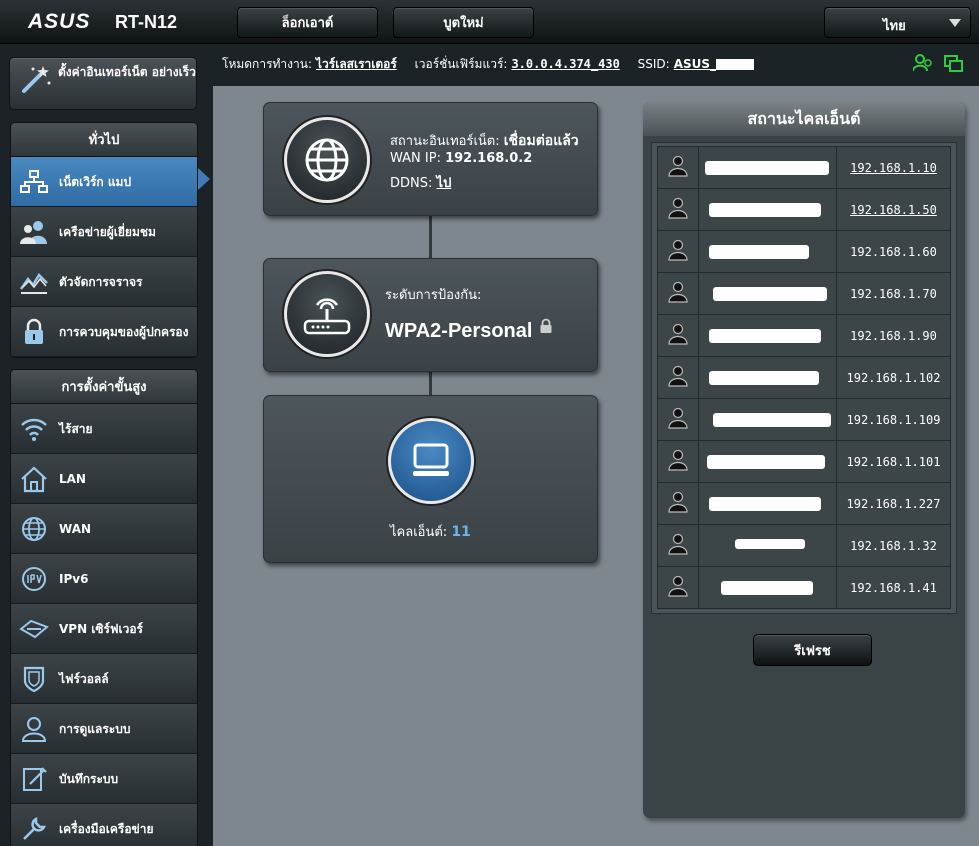 This screenshot has width=979, height=846. I want to click on ipv6-icon, so click(34, 579).